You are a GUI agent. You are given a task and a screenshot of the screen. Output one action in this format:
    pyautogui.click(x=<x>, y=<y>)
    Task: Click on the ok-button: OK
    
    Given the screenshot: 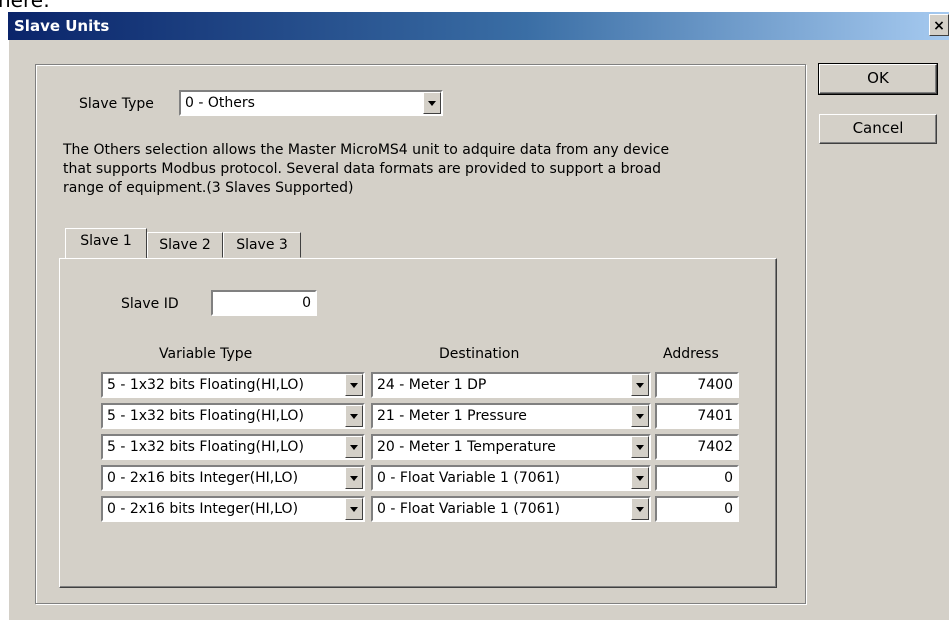 What is the action you would take?
    pyautogui.click(x=878, y=79)
    